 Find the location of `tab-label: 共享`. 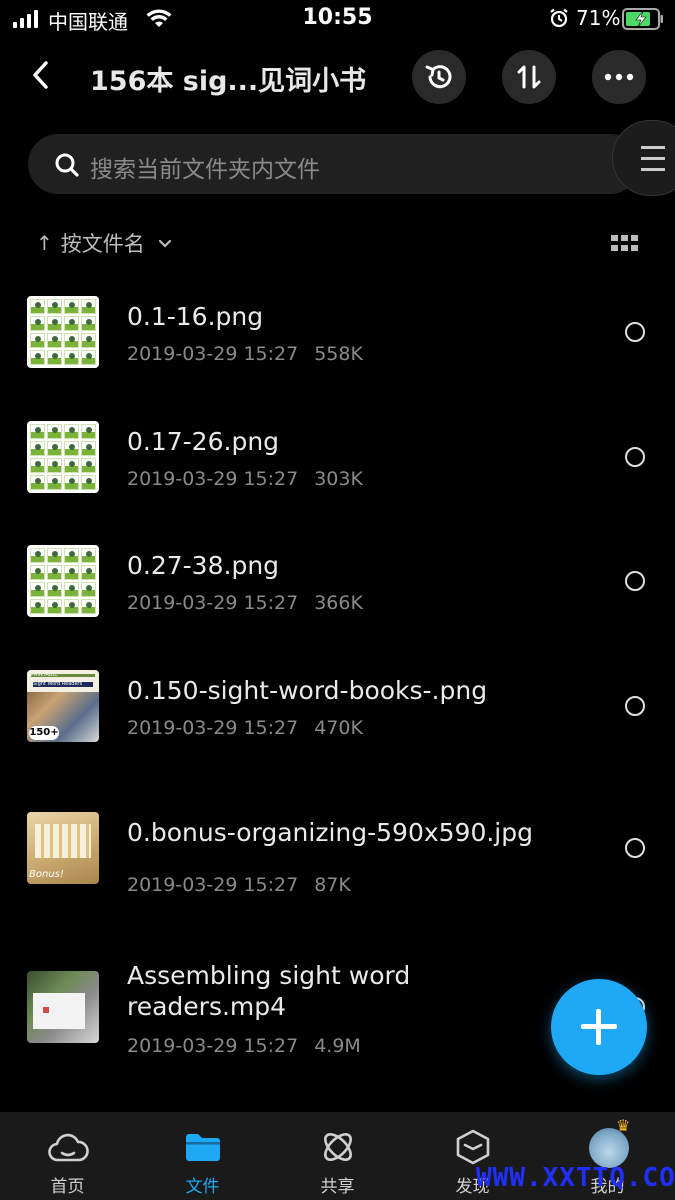

tab-label: 共享 is located at coordinates (337, 1187).